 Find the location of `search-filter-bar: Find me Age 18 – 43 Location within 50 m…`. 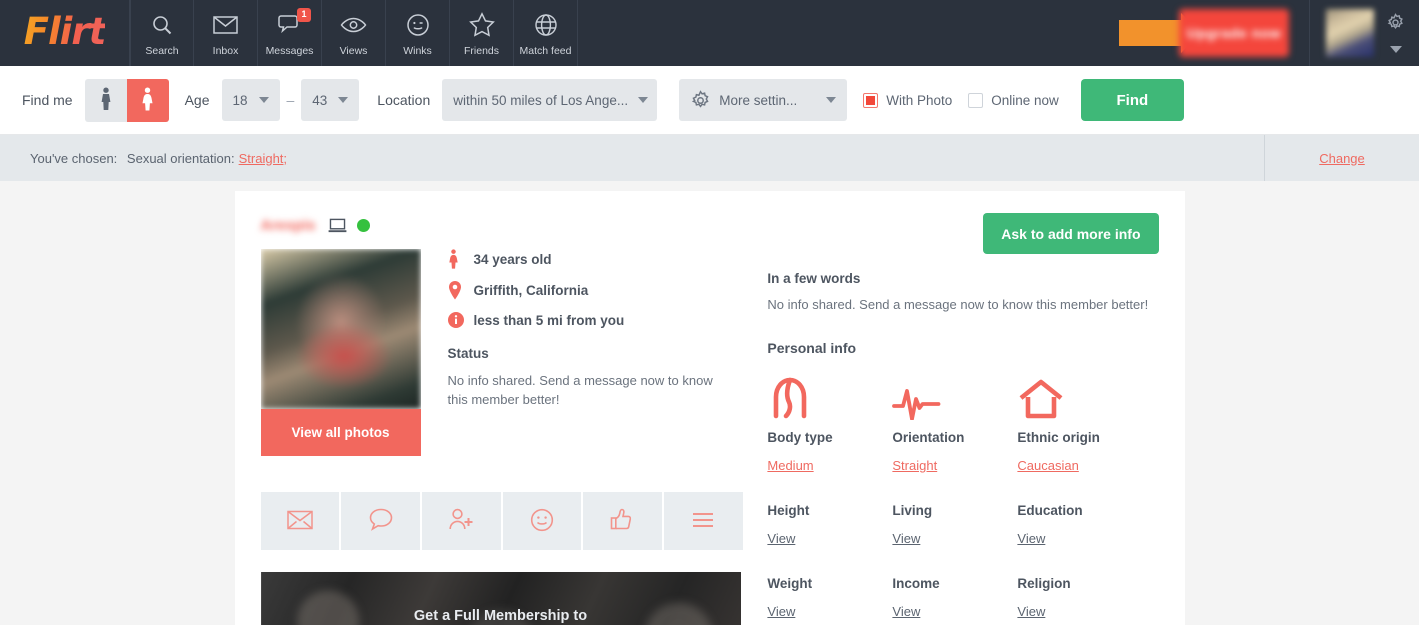

search-filter-bar: Find me Age 18 – 43 Location within 50 m… is located at coordinates (709, 100).